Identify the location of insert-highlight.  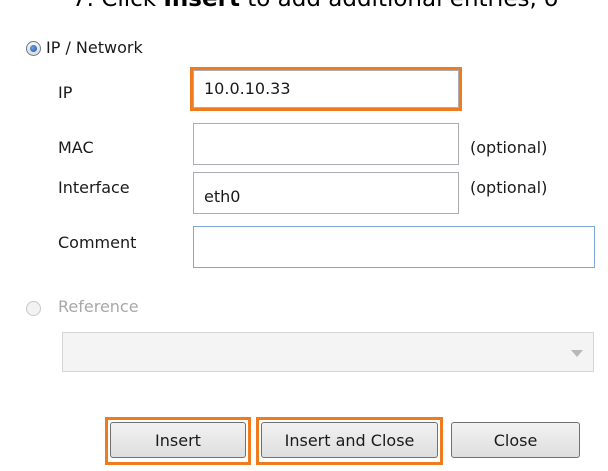
(178, 441).